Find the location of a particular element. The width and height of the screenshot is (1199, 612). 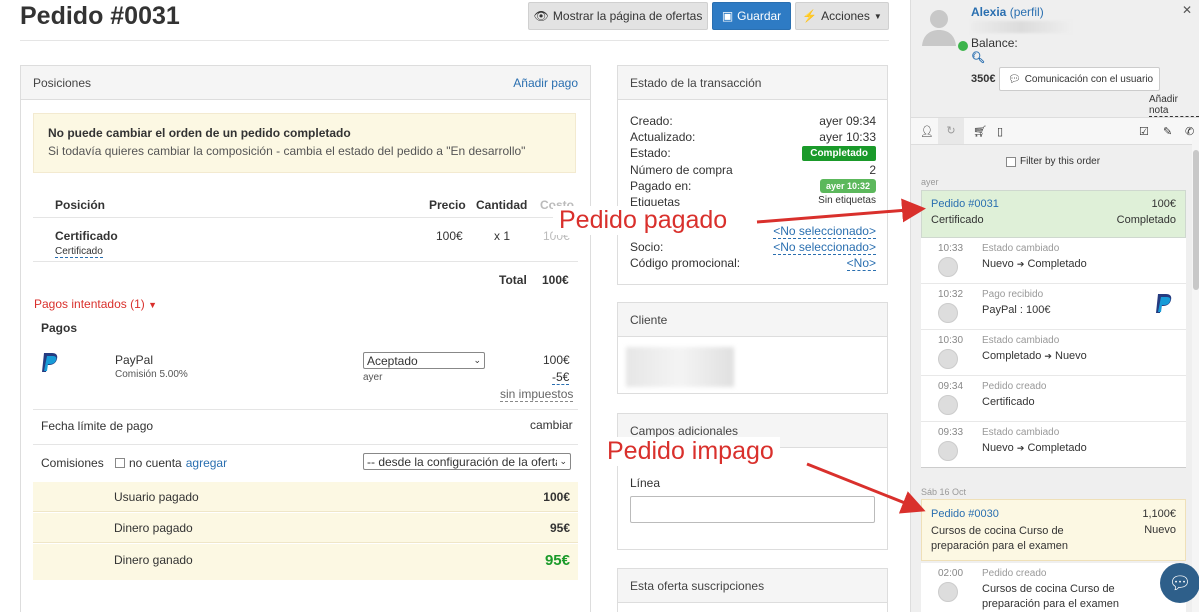

arrow-to-unpaid-order is located at coordinates (866, 488).